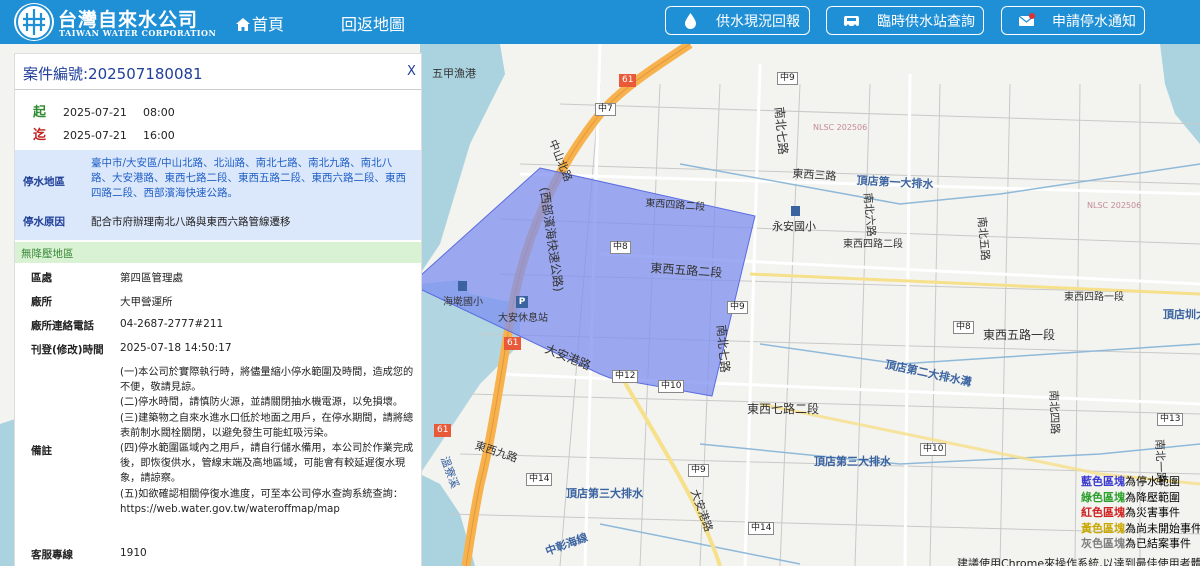 Image resolution: width=1200 pixels, height=566 pixels. I want to click on road-tag-m14b: 中14, so click(761, 528).